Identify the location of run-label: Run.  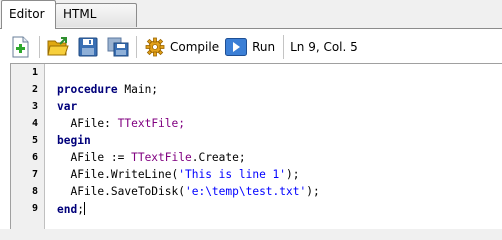
(264, 47).